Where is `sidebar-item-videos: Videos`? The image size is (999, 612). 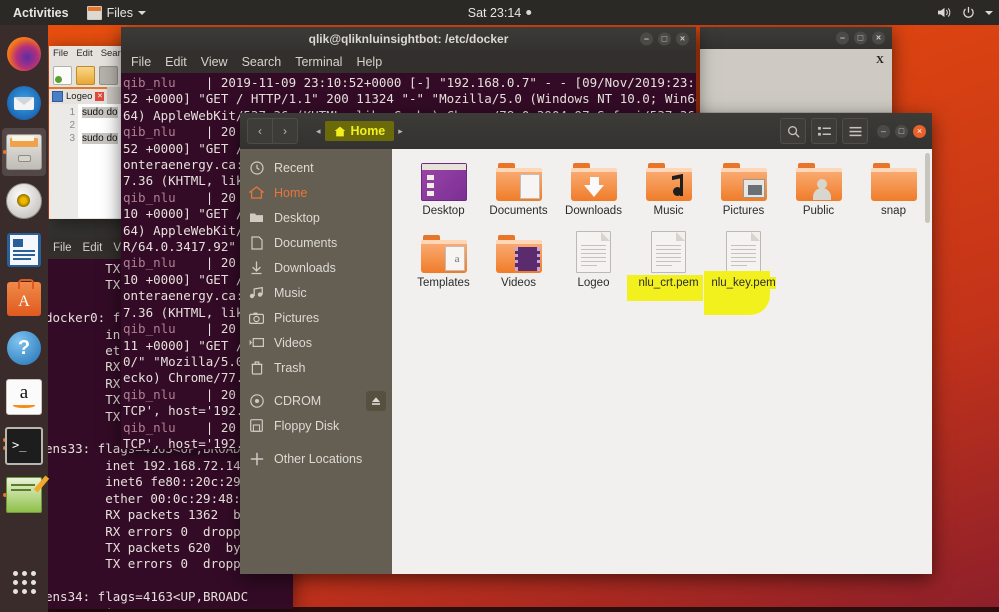
sidebar-item-videos: Videos is located at coordinates (316, 342).